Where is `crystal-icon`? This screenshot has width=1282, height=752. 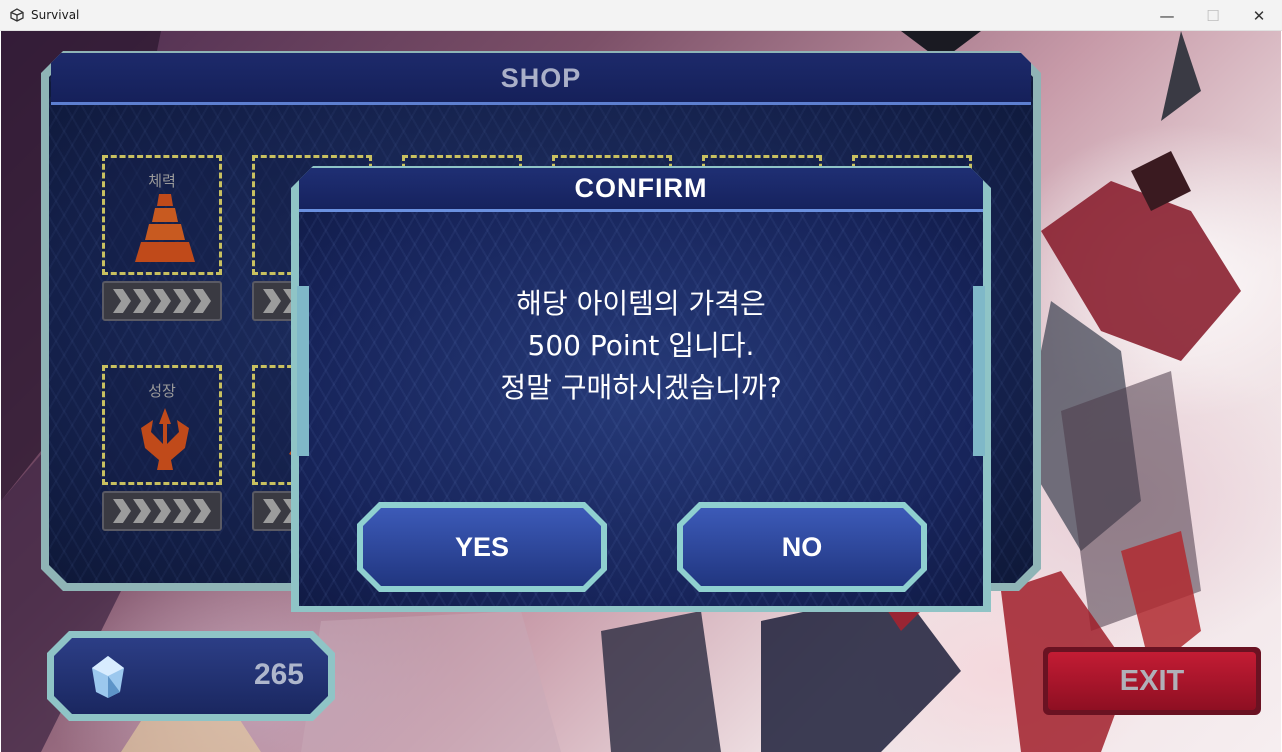
crystal-icon is located at coordinates (108, 677).